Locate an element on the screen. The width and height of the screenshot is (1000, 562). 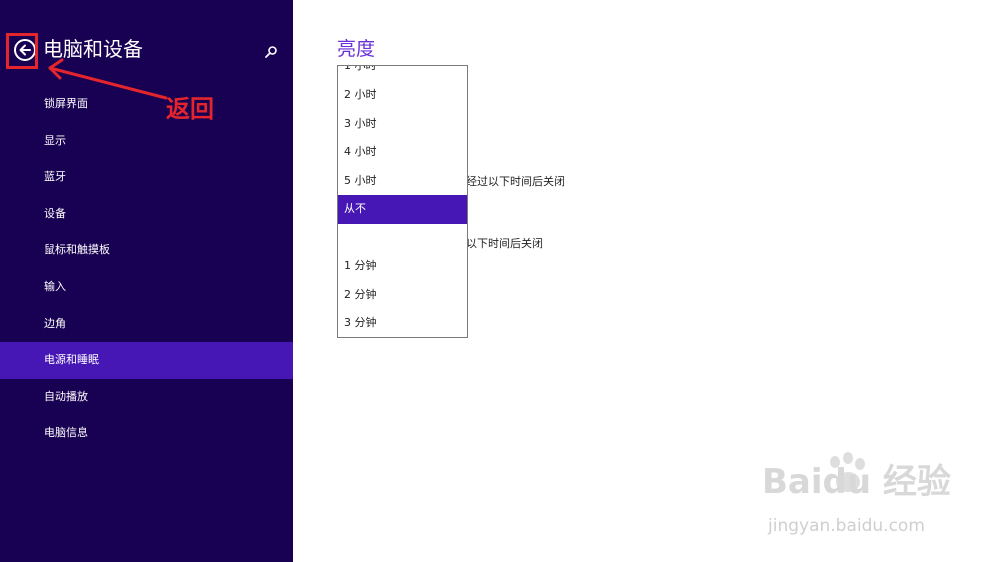
dropdown-separator is located at coordinates (402, 238).